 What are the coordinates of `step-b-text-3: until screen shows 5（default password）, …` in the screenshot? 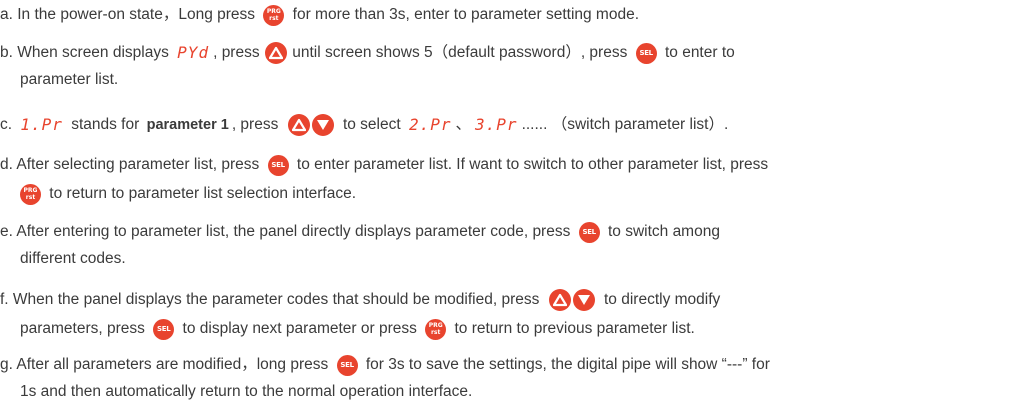 It's located at (459, 52).